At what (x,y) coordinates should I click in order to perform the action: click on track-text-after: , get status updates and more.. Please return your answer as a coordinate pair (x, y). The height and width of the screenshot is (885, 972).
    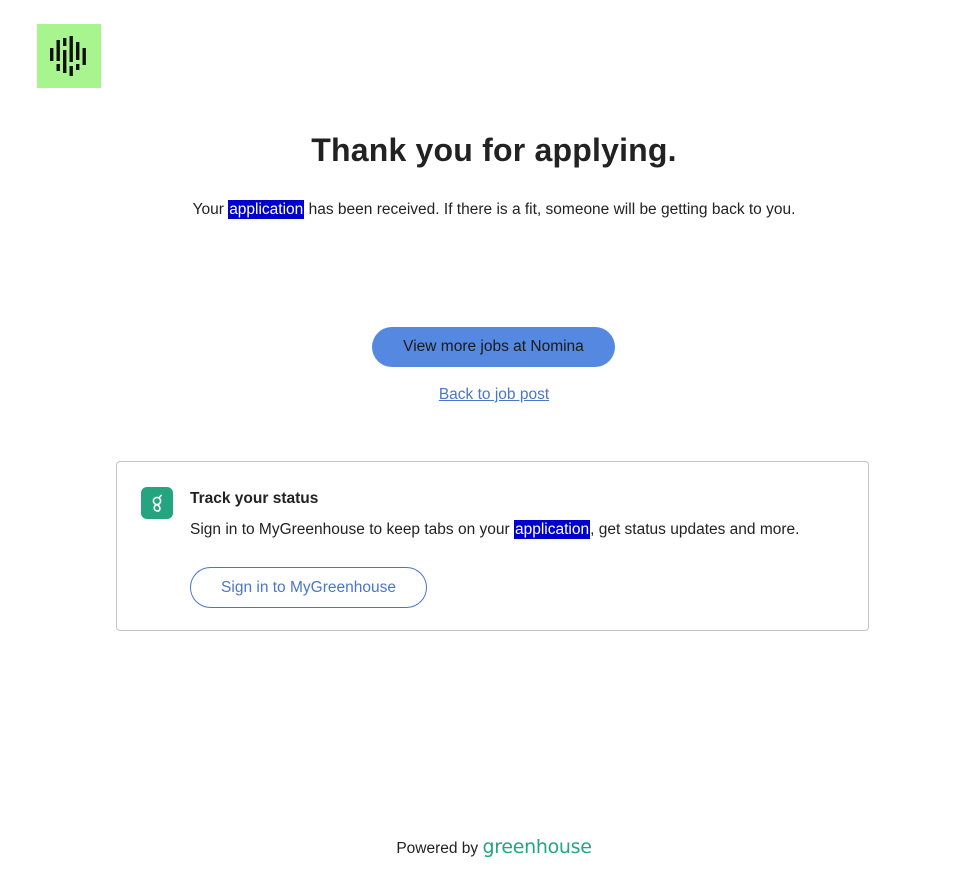
    Looking at the image, I should click on (695, 529).